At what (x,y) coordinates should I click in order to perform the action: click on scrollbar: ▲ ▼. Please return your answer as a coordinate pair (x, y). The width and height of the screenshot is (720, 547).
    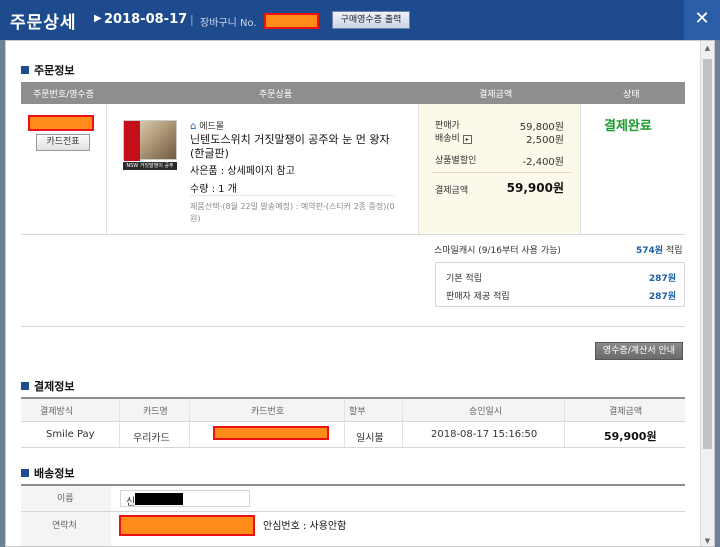
    Looking at the image, I should click on (707, 293).